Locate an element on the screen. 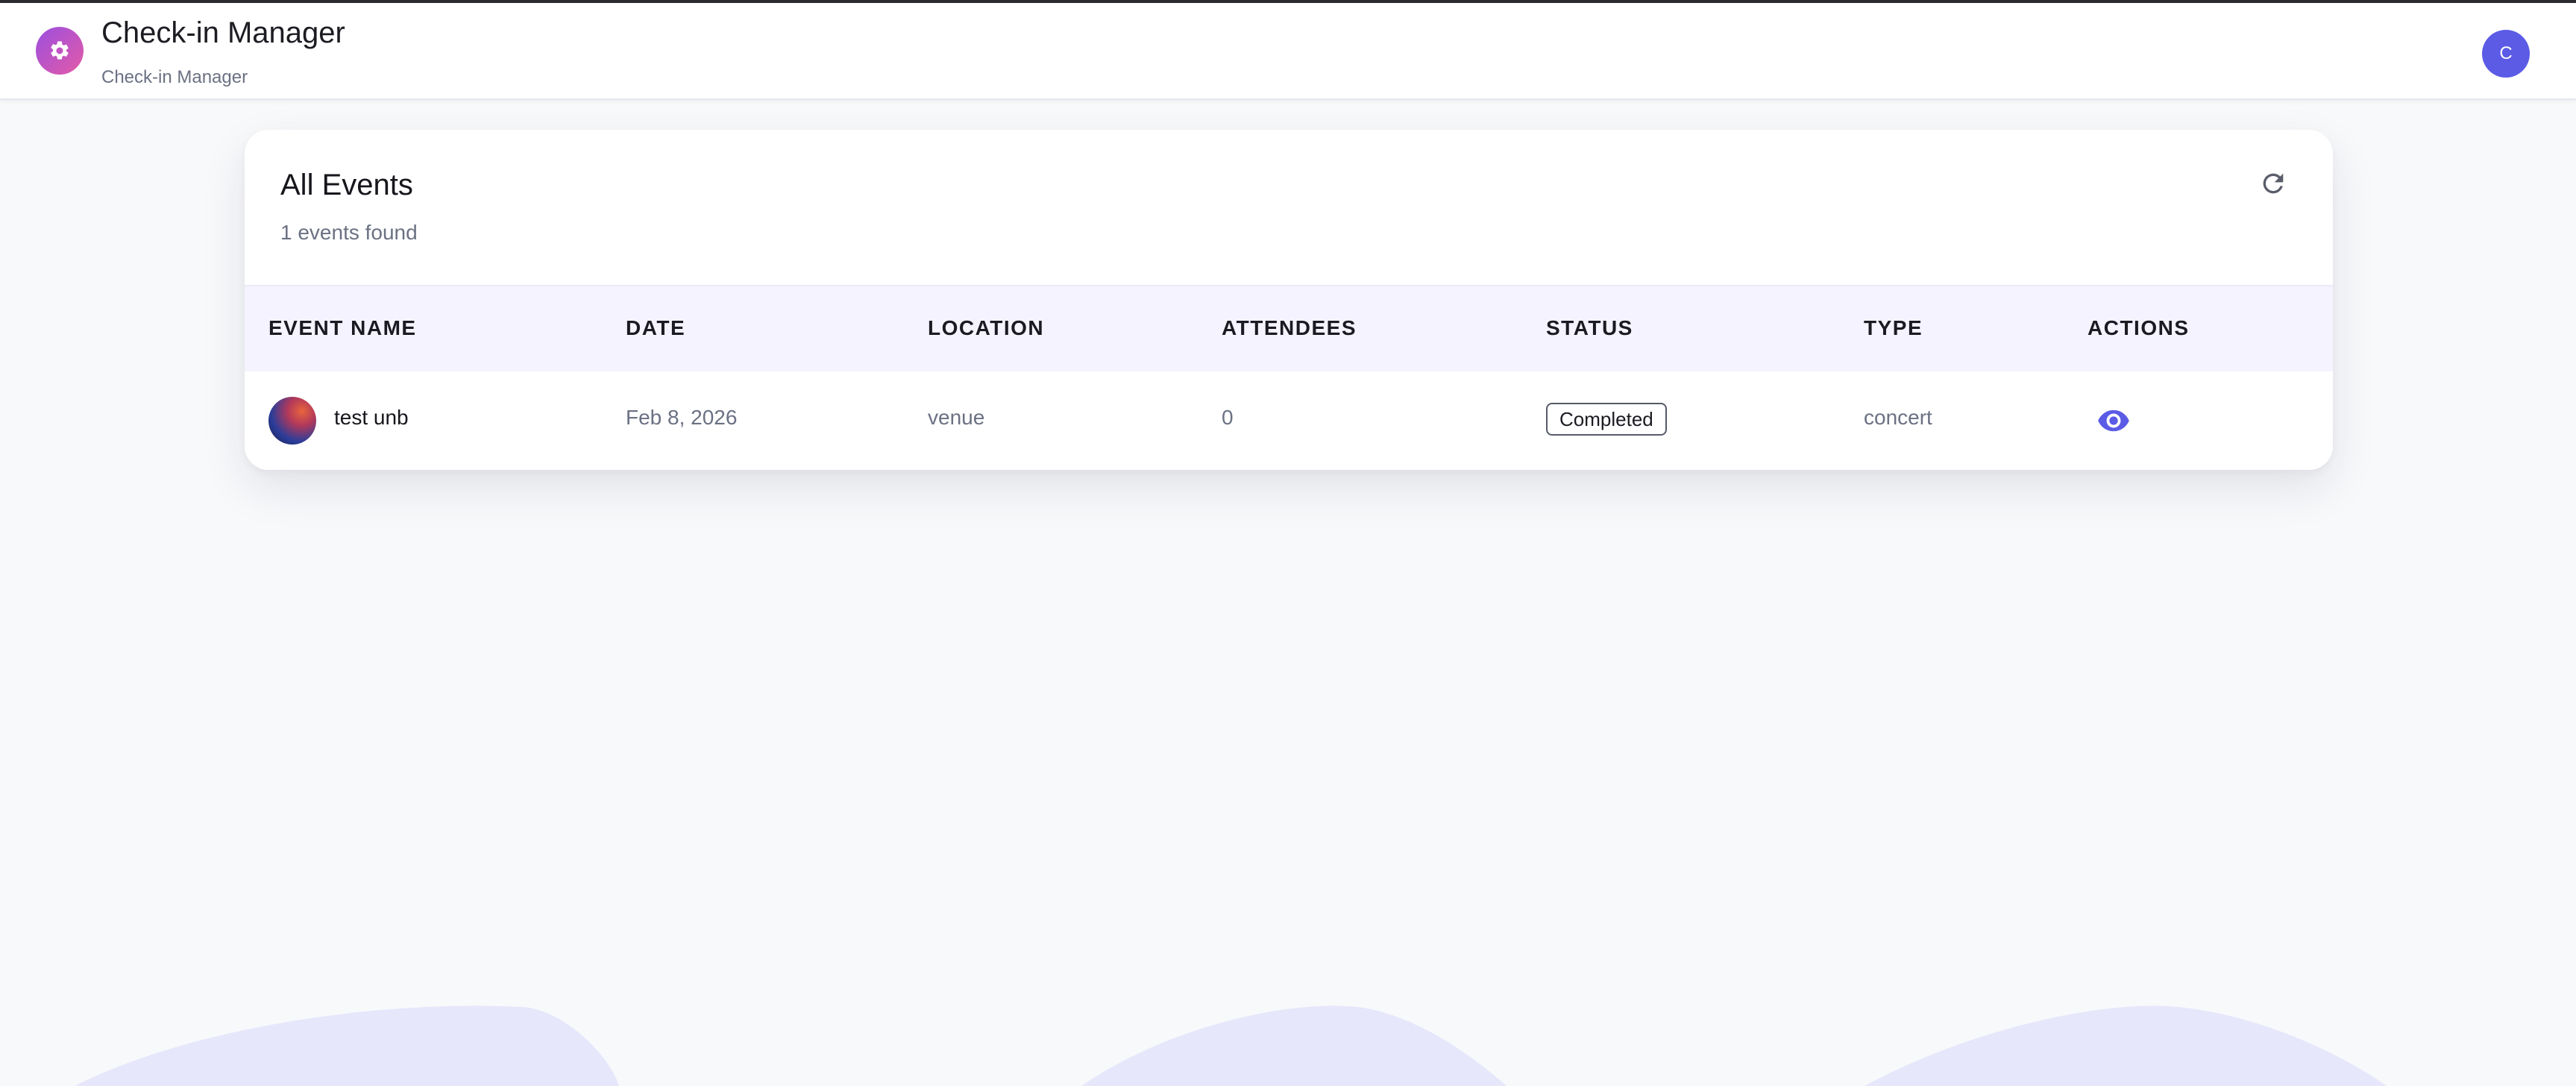  event-thumbnail is located at coordinates (292, 421).